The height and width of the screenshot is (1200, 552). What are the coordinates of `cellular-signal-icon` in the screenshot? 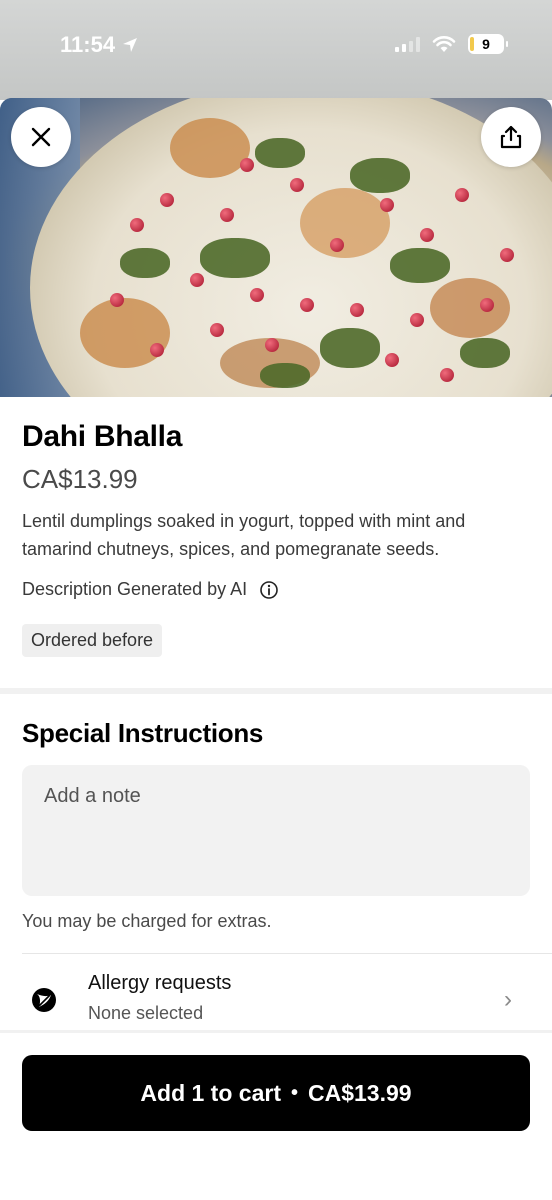 It's located at (407, 44).